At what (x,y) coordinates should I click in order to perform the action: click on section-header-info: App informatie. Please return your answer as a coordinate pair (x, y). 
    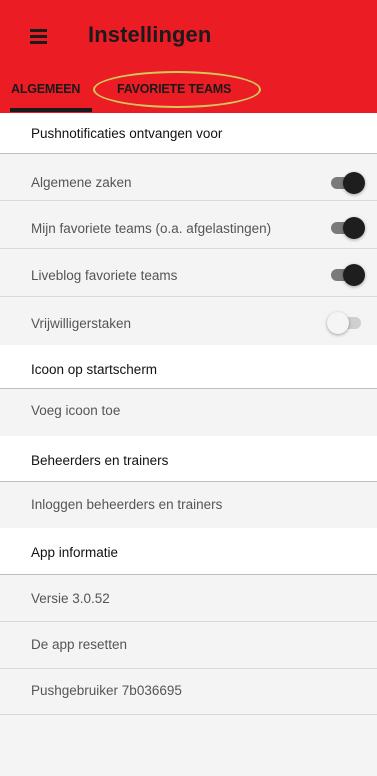
    Looking at the image, I should click on (188, 551).